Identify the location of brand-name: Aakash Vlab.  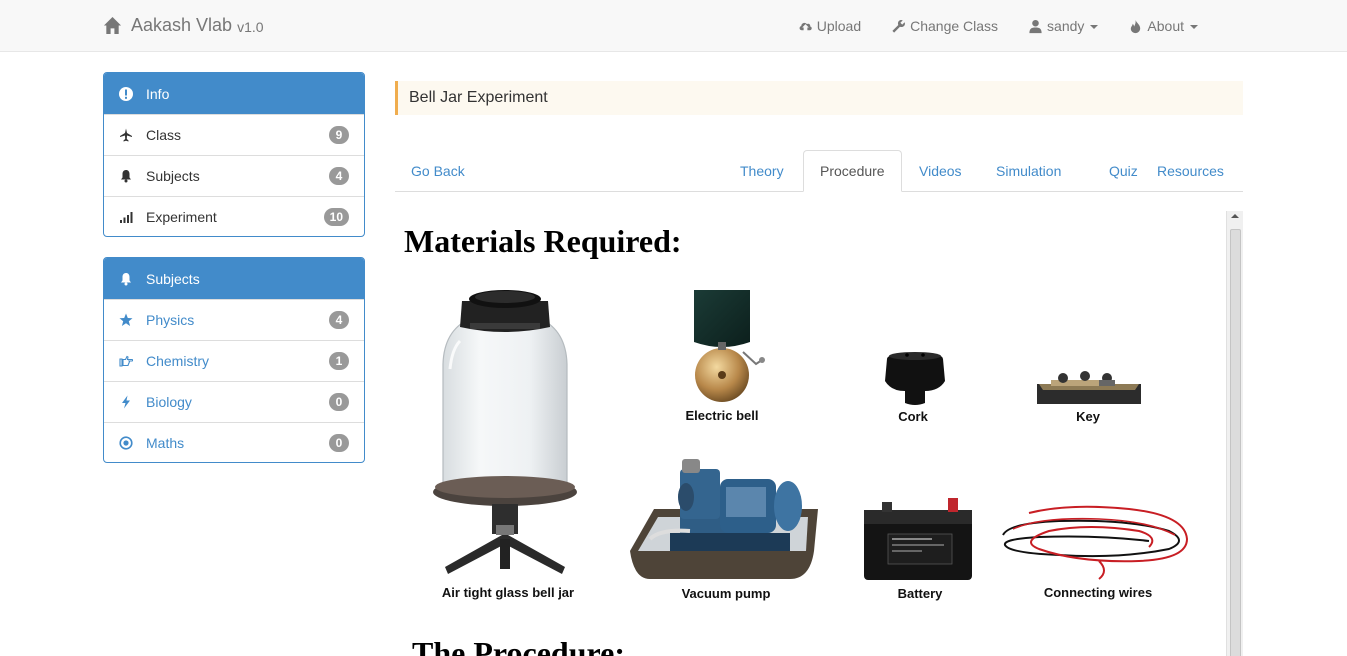
(182, 25).